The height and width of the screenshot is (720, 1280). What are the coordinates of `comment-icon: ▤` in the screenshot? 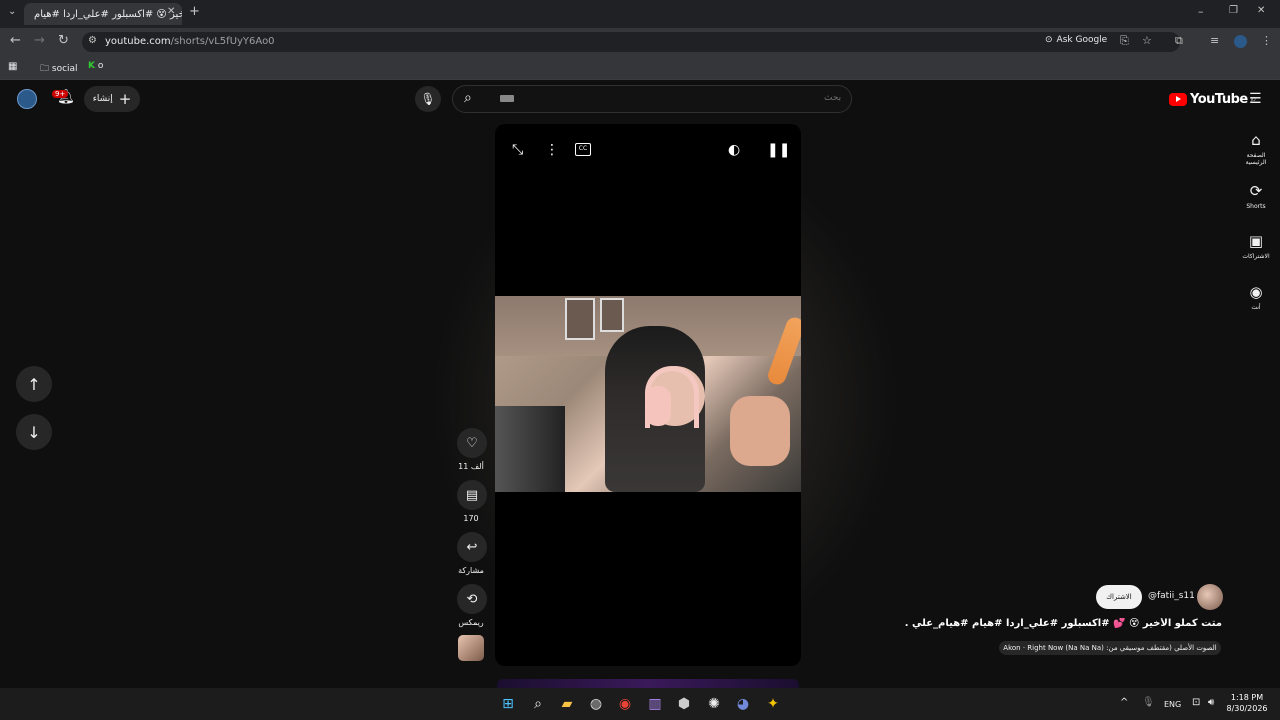 It's located at (472, 495).